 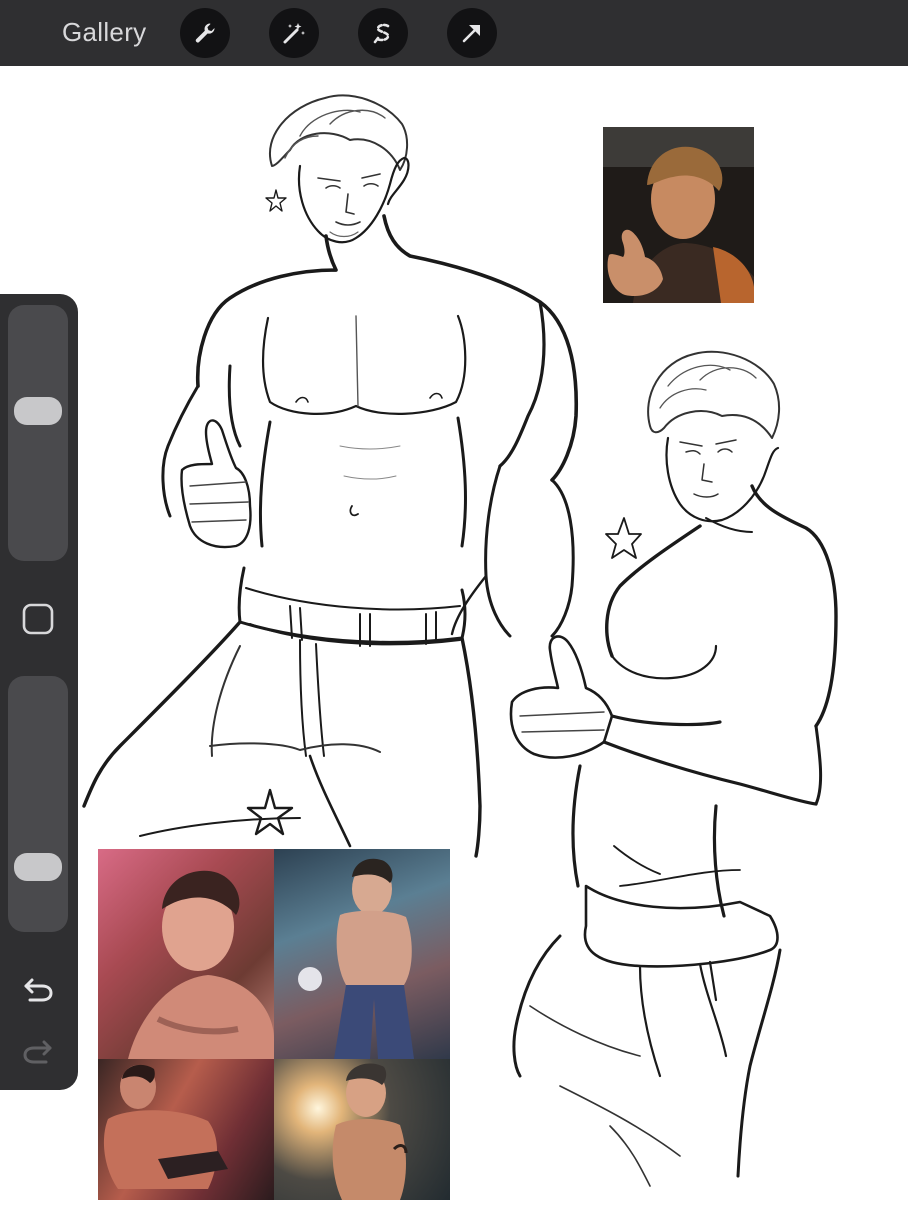 What do you see at coordinates (370, 1131) in the screenshot?
I see `collage-photo-4-image` at bounding box center [370, 1131].